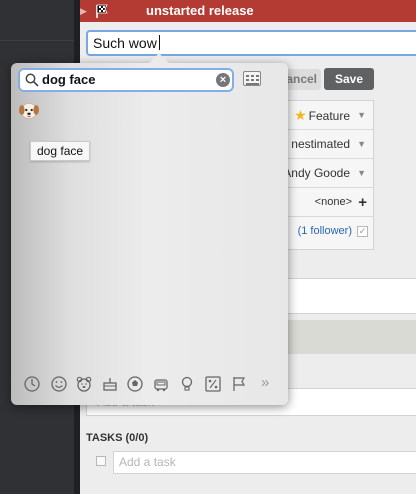 The height and width of the screenshot is (494, 416). I want to click on animal-bear-icon, so click(84, 384).